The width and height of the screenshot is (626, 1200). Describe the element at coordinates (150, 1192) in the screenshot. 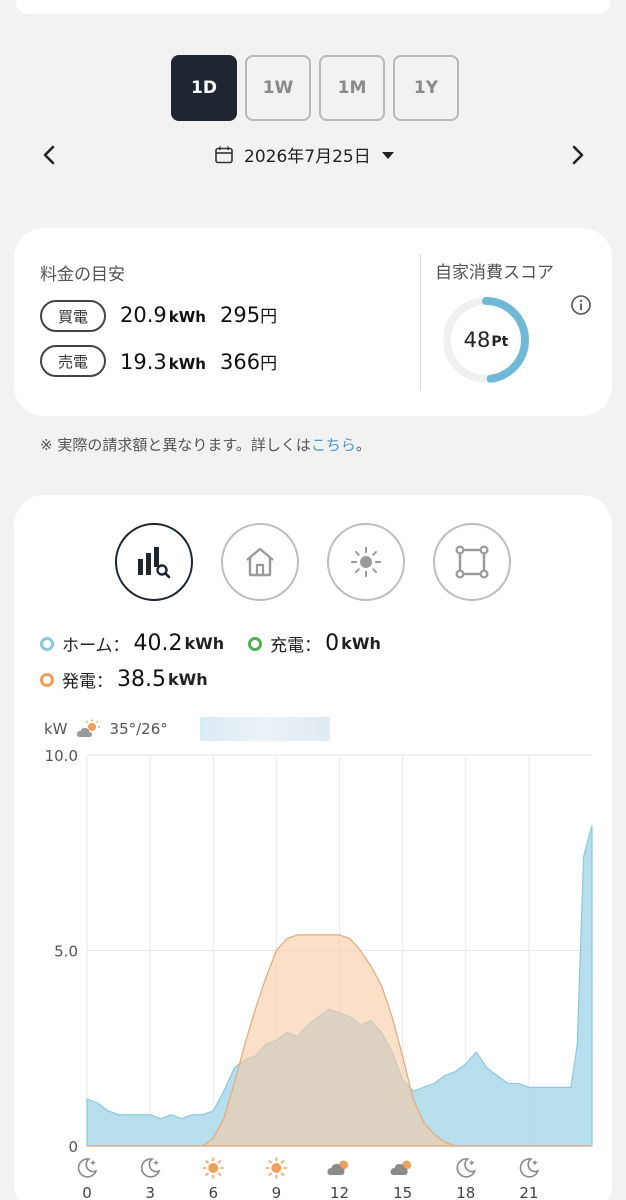

I see `x-tick-label: 3` at that location.